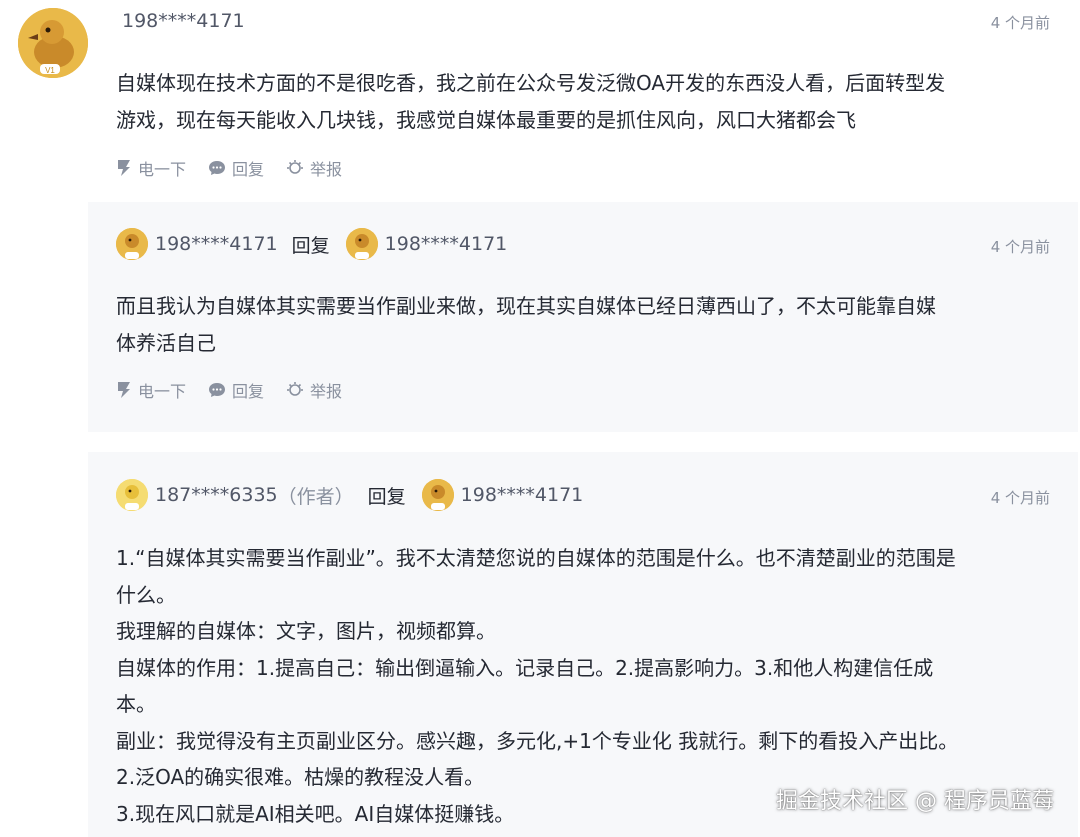 The height and width of the screenshot is (837, 1080). Describe the element at coordinates (183, 21) in the screenshot. I see `comment-username: 198****4171` at that location.